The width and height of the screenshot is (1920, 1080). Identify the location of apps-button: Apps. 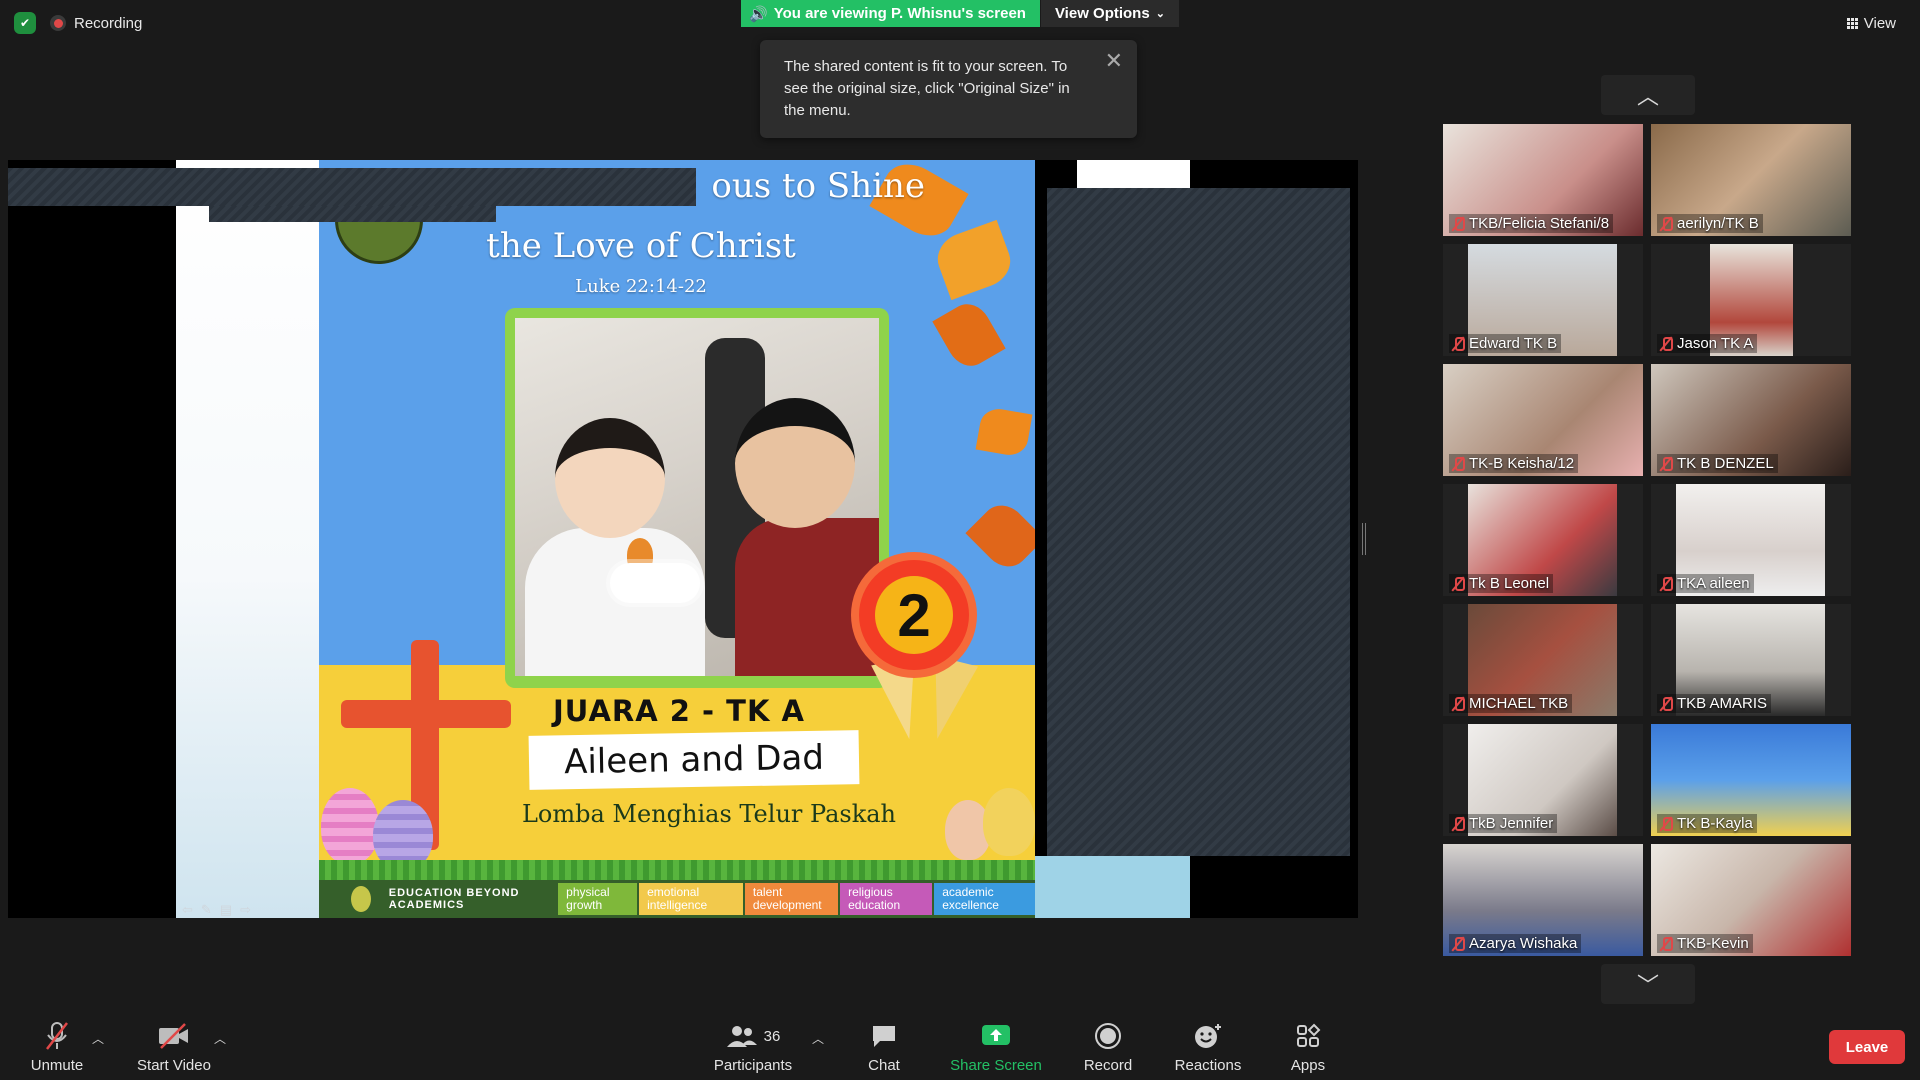
(1308, 1046).